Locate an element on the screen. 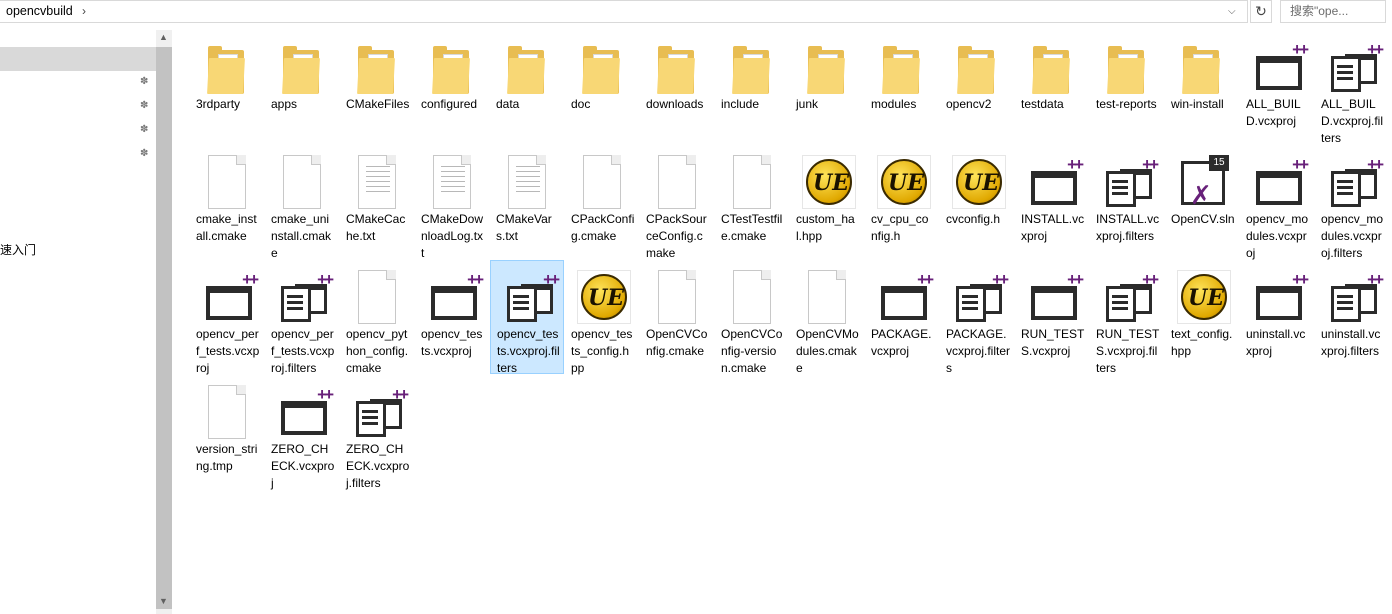  address-dropdown-icon: ⌵ is located at coordinates (1232, 11).